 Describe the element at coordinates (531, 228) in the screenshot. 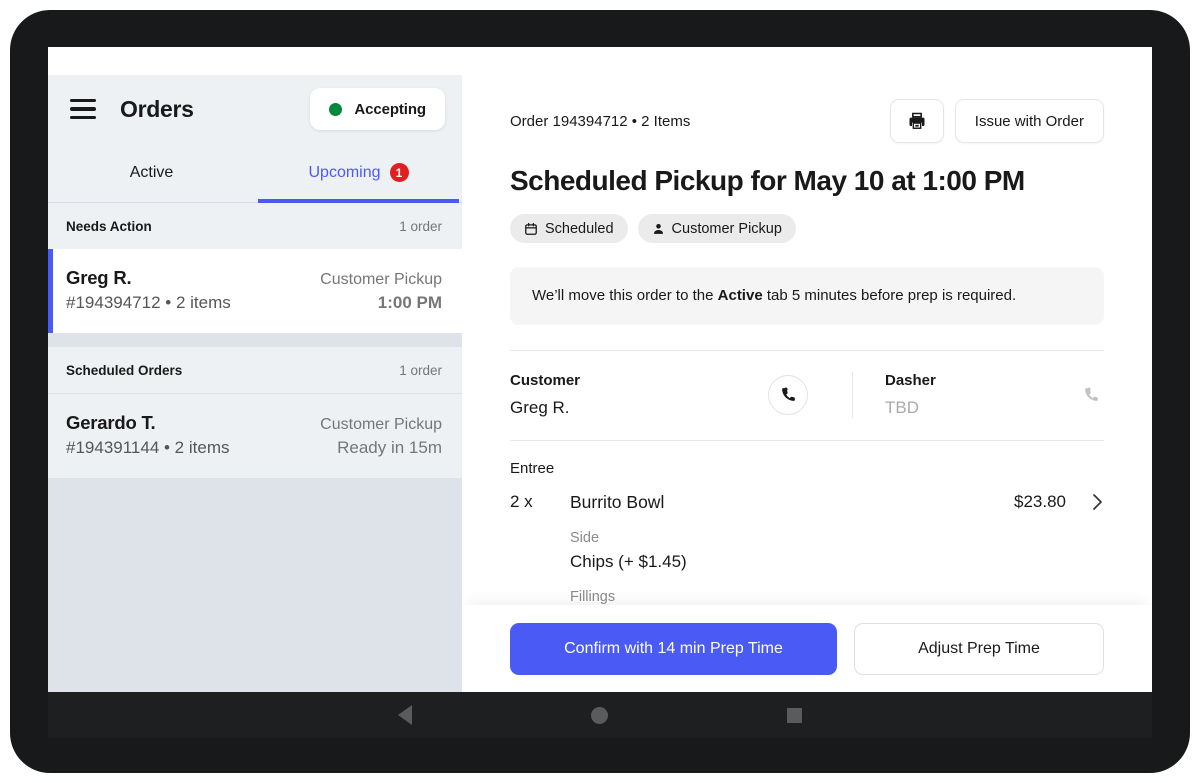

I see `calendar-icon` at that location.